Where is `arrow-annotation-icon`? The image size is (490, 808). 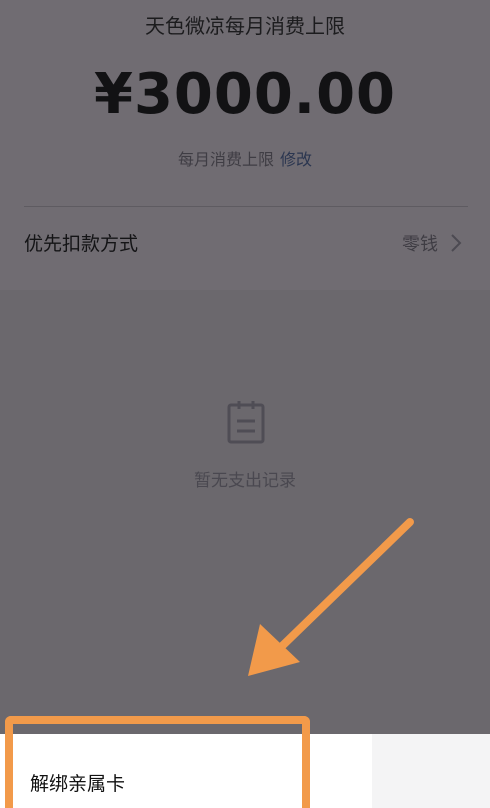 arrow-annotation-icon is located at coordinates (331, 597).